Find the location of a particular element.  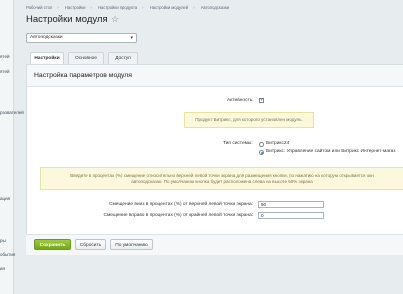

page-title: Настройки модуля is located at coordinates (67, 19).